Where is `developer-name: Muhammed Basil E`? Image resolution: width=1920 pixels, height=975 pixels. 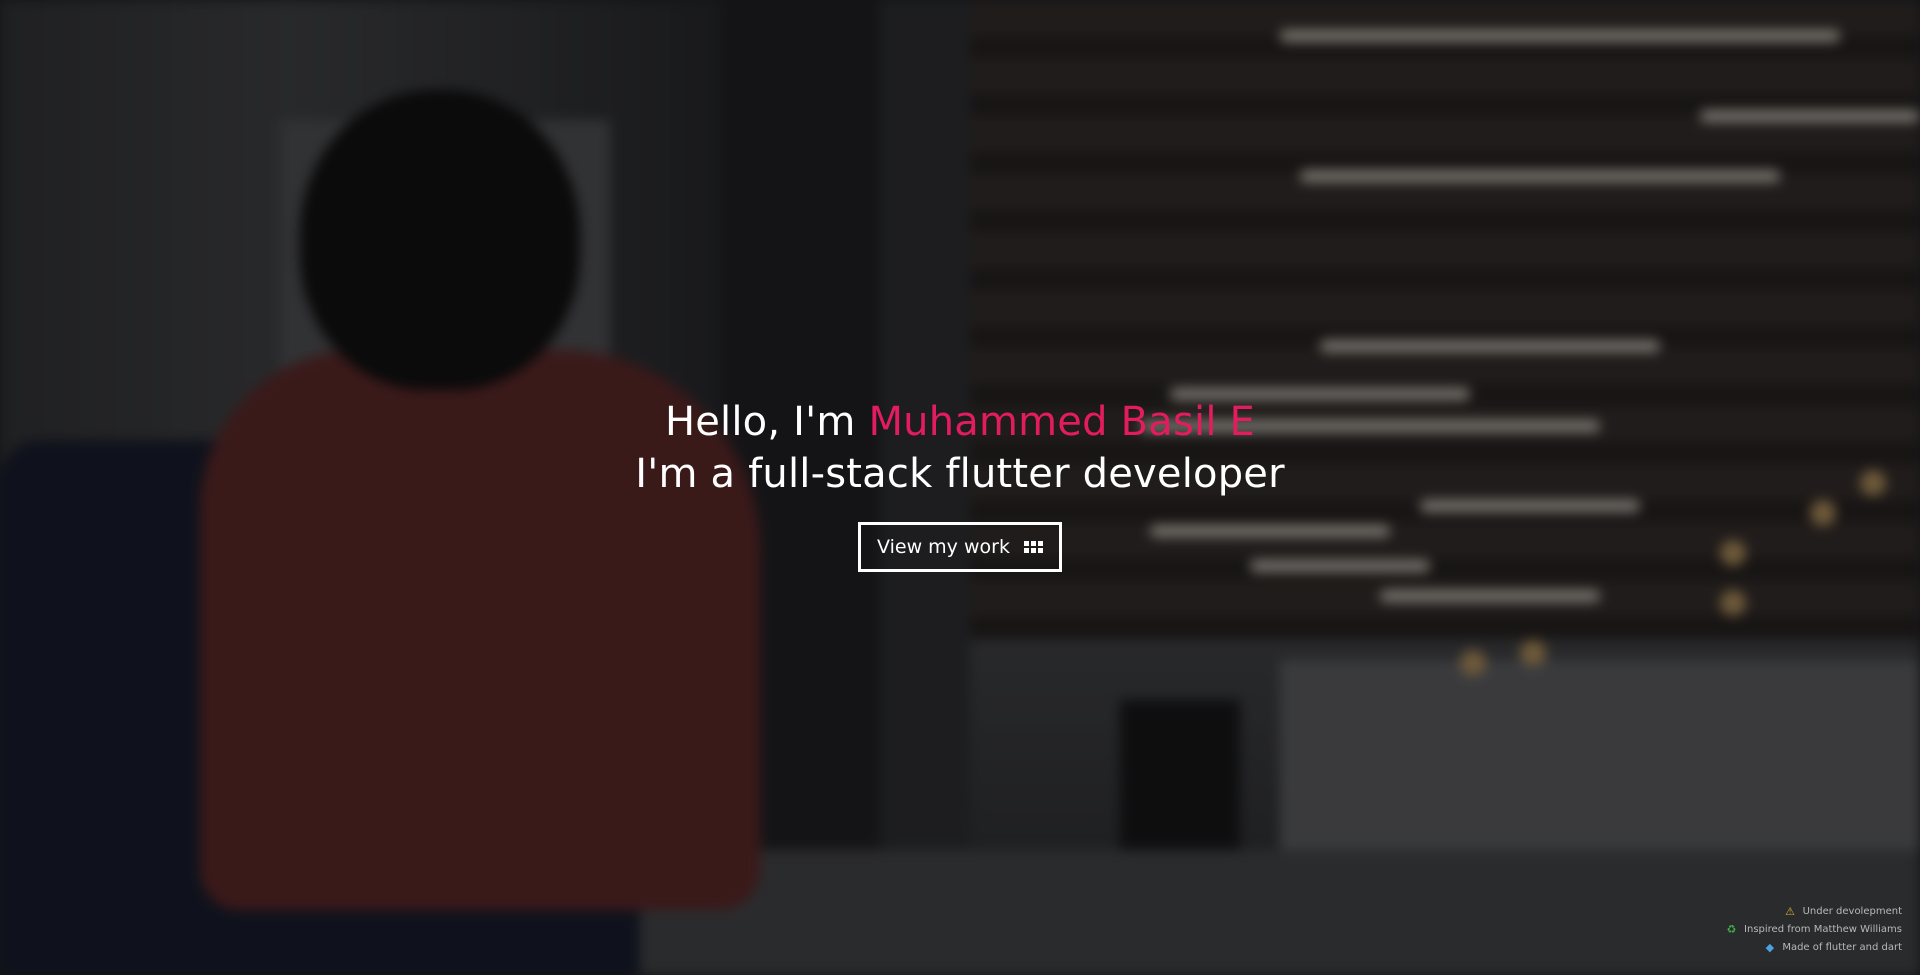 developer-name: Muhammed Basil E is located at coordinates (1062, 422).